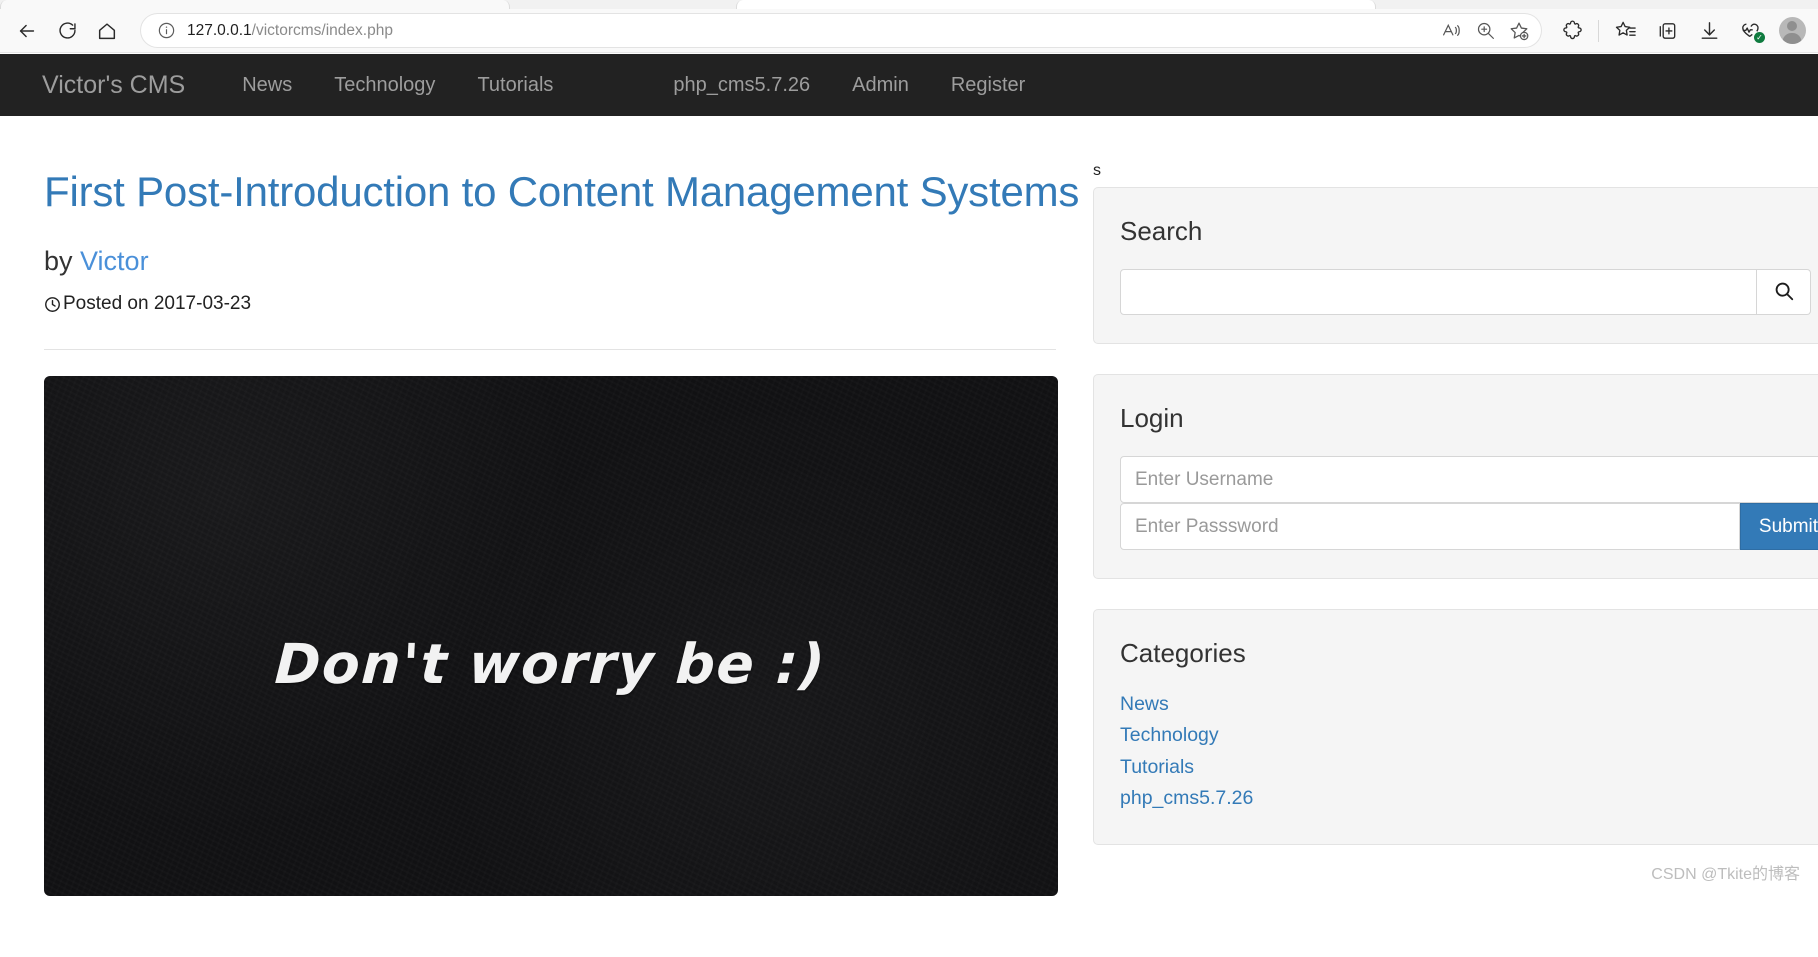 The height and width of the screenshot is (957, 1818). I want to click on nav-item-tutorials: Tutorials, so click(515, 85).